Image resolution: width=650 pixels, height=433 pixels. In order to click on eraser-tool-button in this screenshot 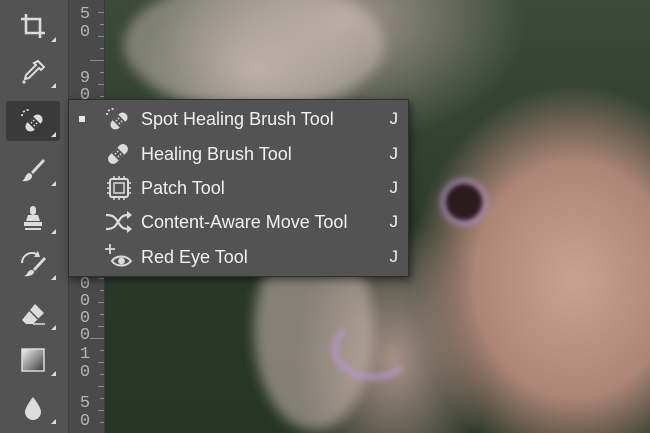, I will do `click(33, 314)`.